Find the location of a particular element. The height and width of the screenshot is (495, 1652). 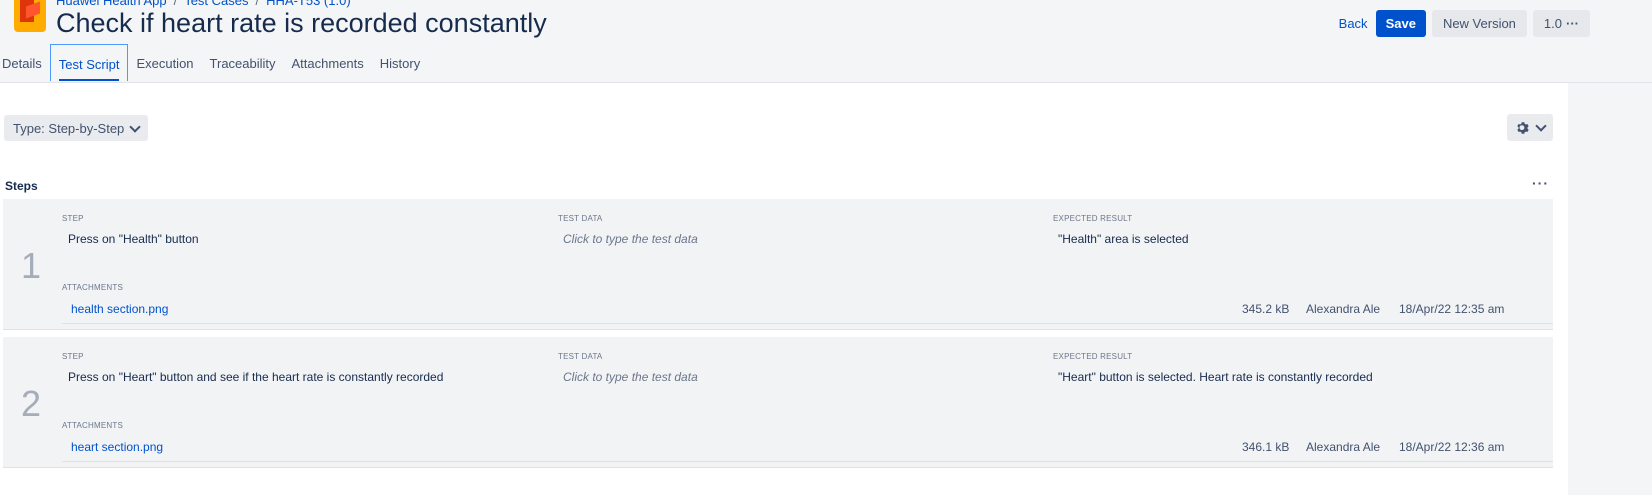

step-number: 2 is located at coordinates (31, 403).